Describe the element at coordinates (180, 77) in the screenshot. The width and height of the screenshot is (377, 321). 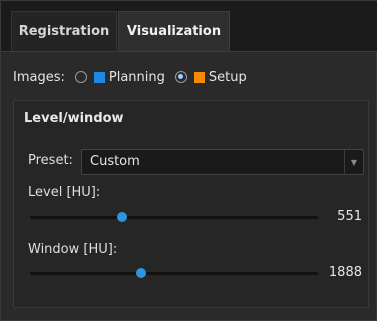
I see `setup-radio` at that location.